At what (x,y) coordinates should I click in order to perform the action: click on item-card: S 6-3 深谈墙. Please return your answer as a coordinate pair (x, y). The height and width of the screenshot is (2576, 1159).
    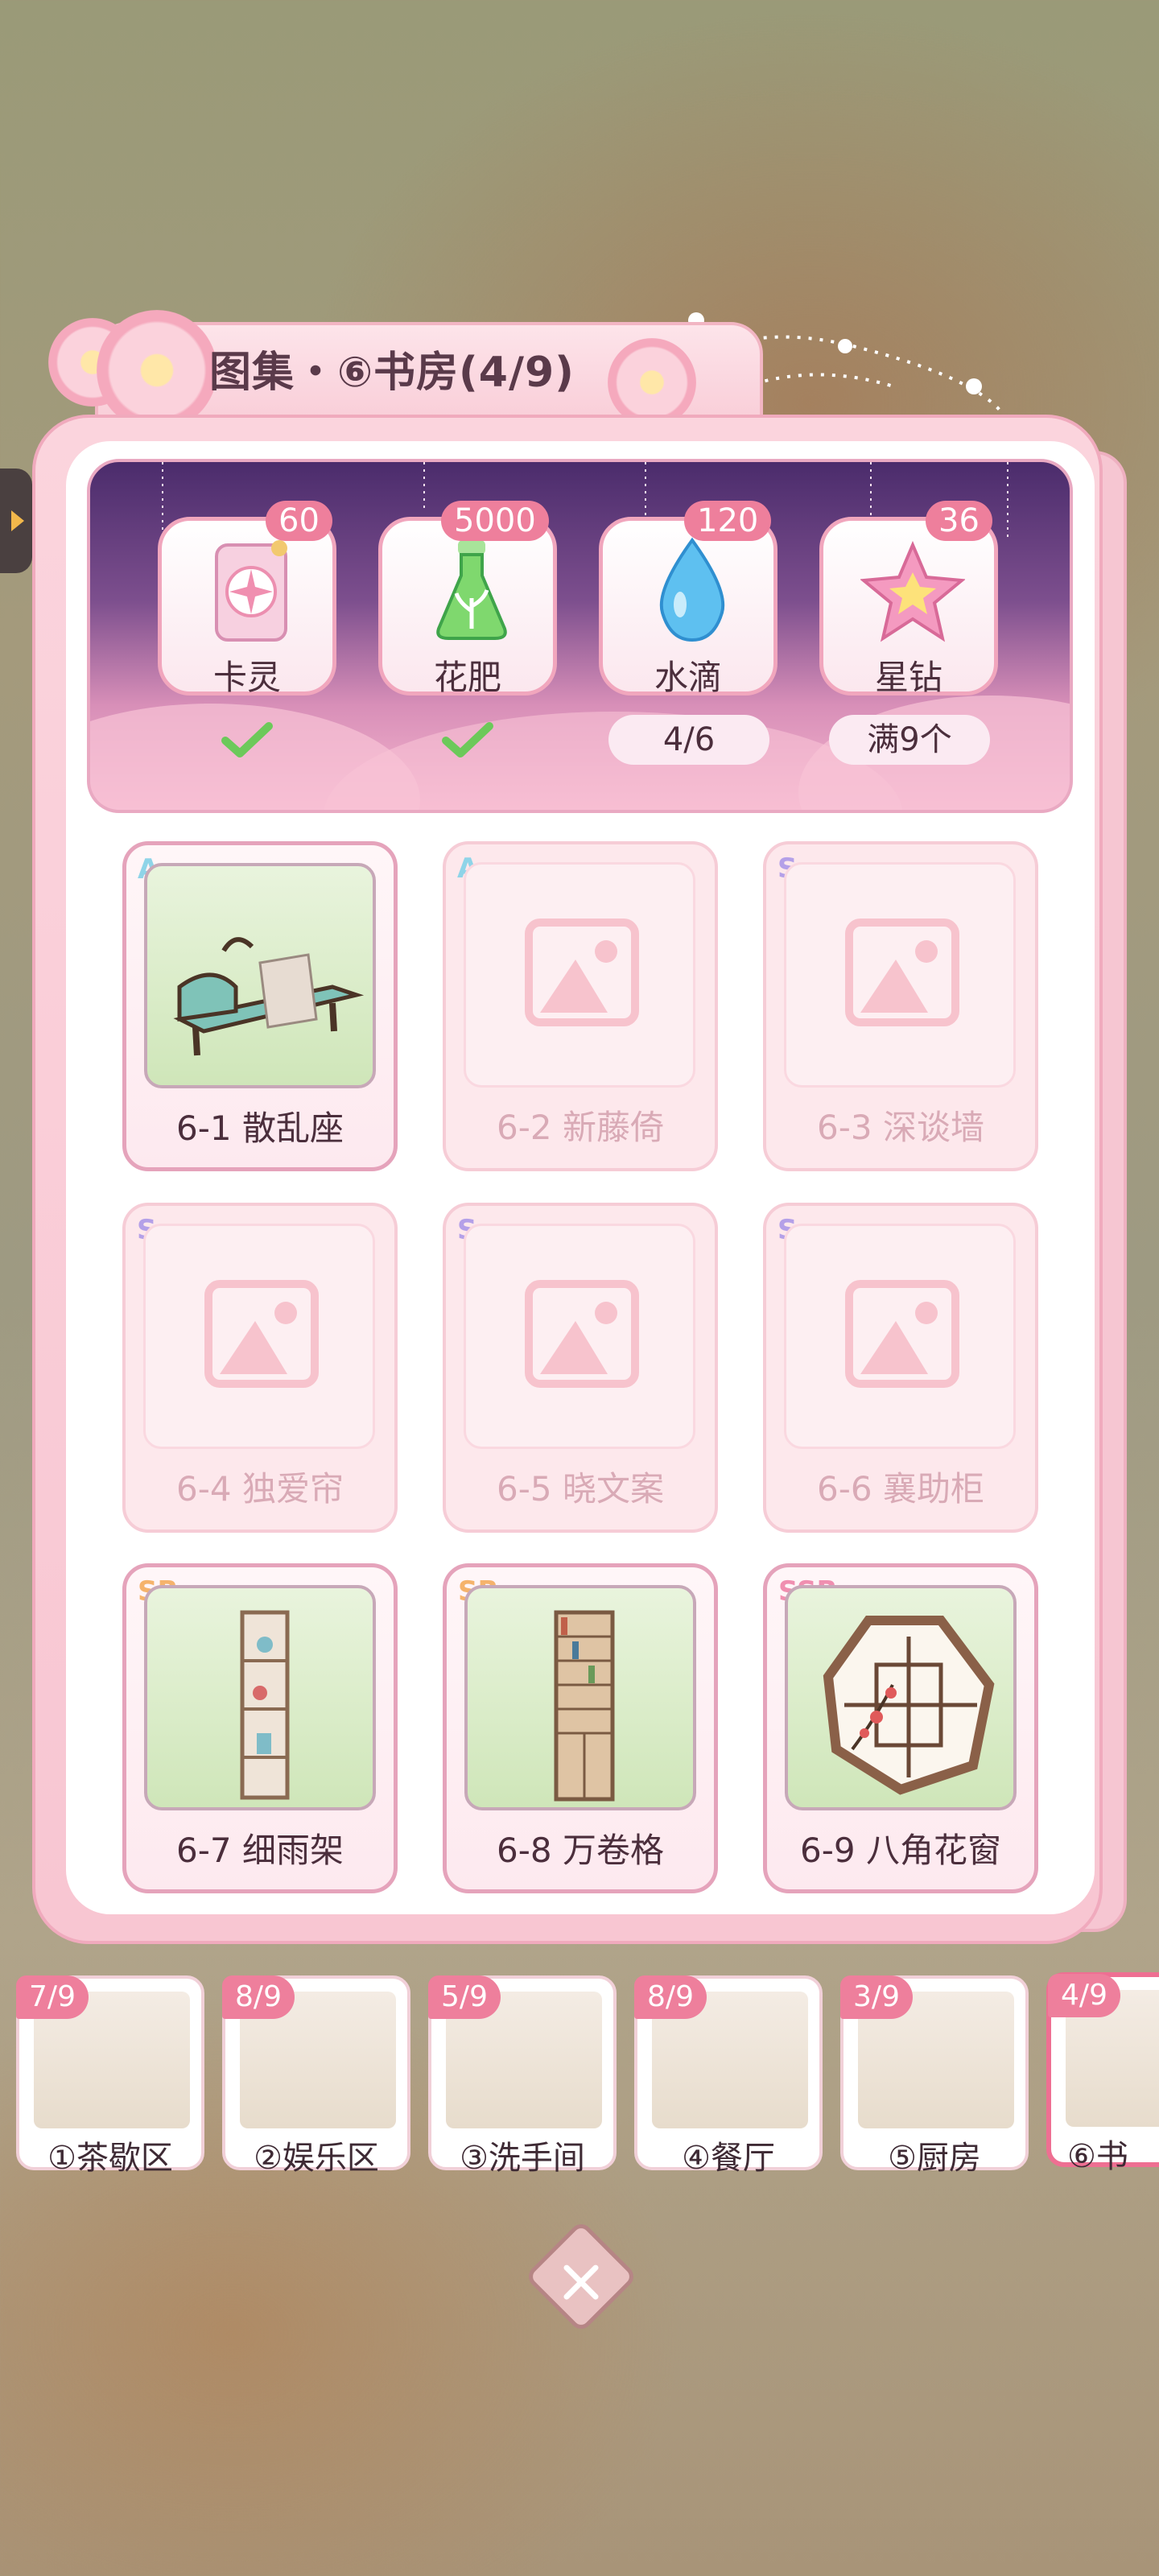
    Looking at the image, I should click on (900, 1006).